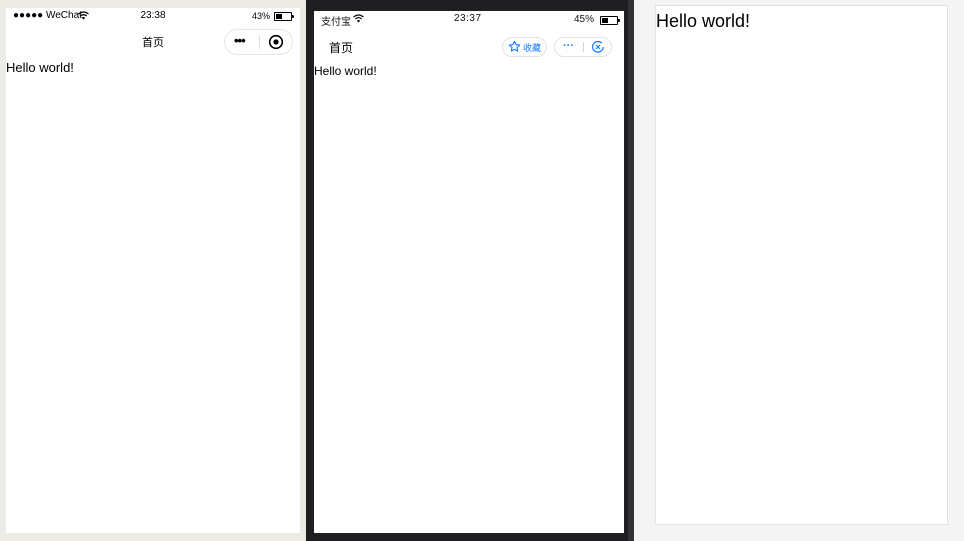 The height and width of the screenshot is (541, 964). What do you see at coordinates (568, 46) in the screenshot?
I see `more-button: ···` at bounding box center [568, 46].